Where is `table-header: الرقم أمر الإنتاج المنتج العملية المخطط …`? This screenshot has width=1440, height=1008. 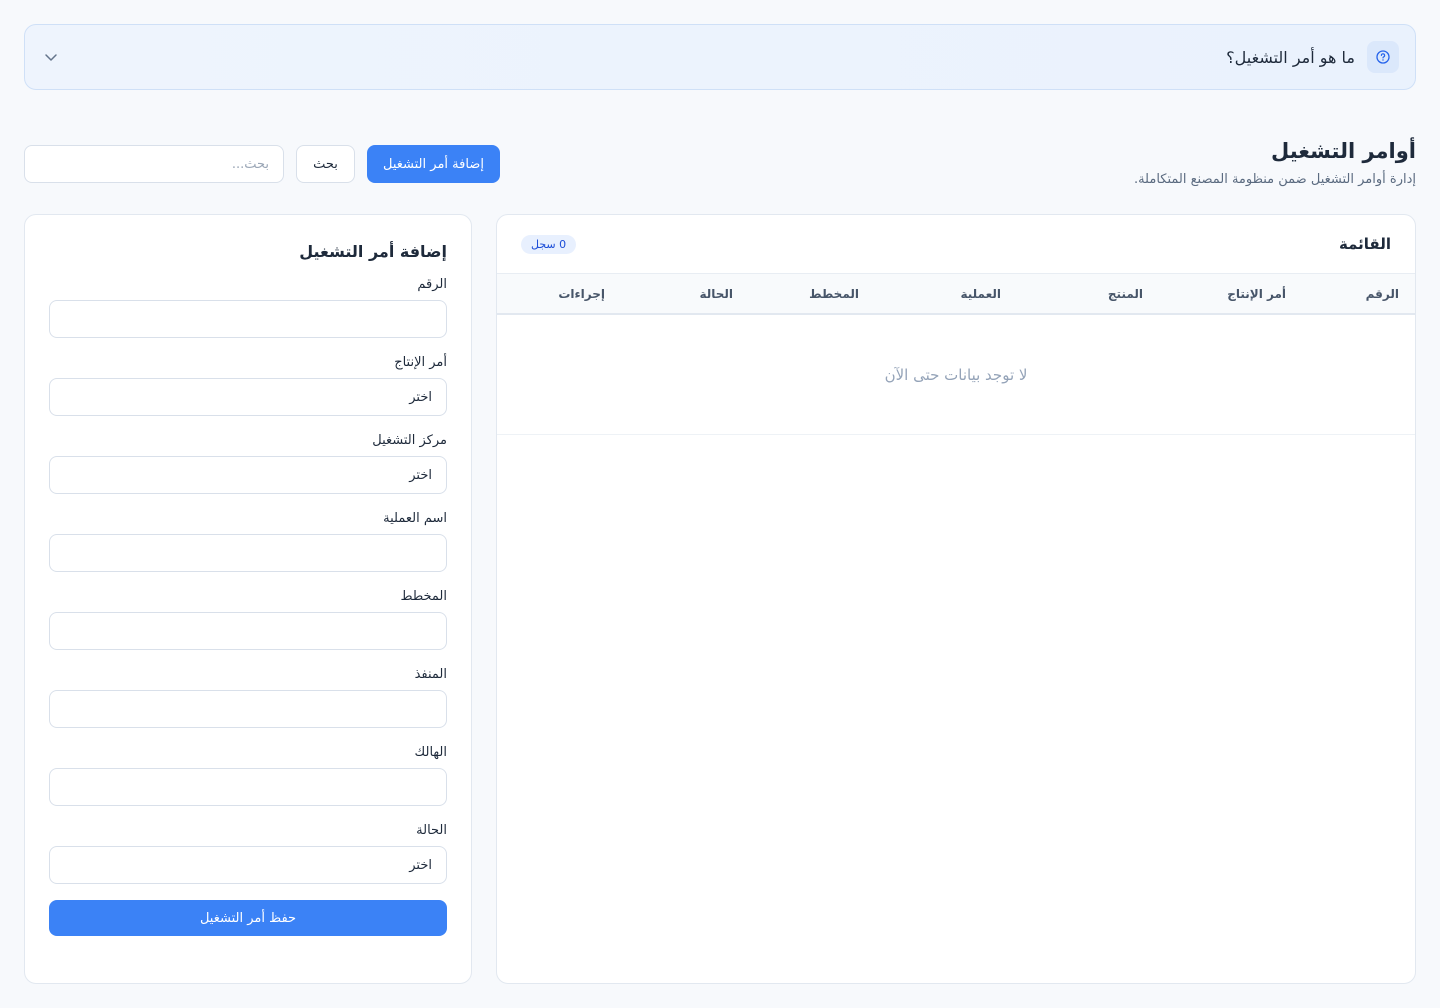
table-header: الرقم أمر الإنتاج المنتج العملية المخطط … is located at coordinates (956, 294).